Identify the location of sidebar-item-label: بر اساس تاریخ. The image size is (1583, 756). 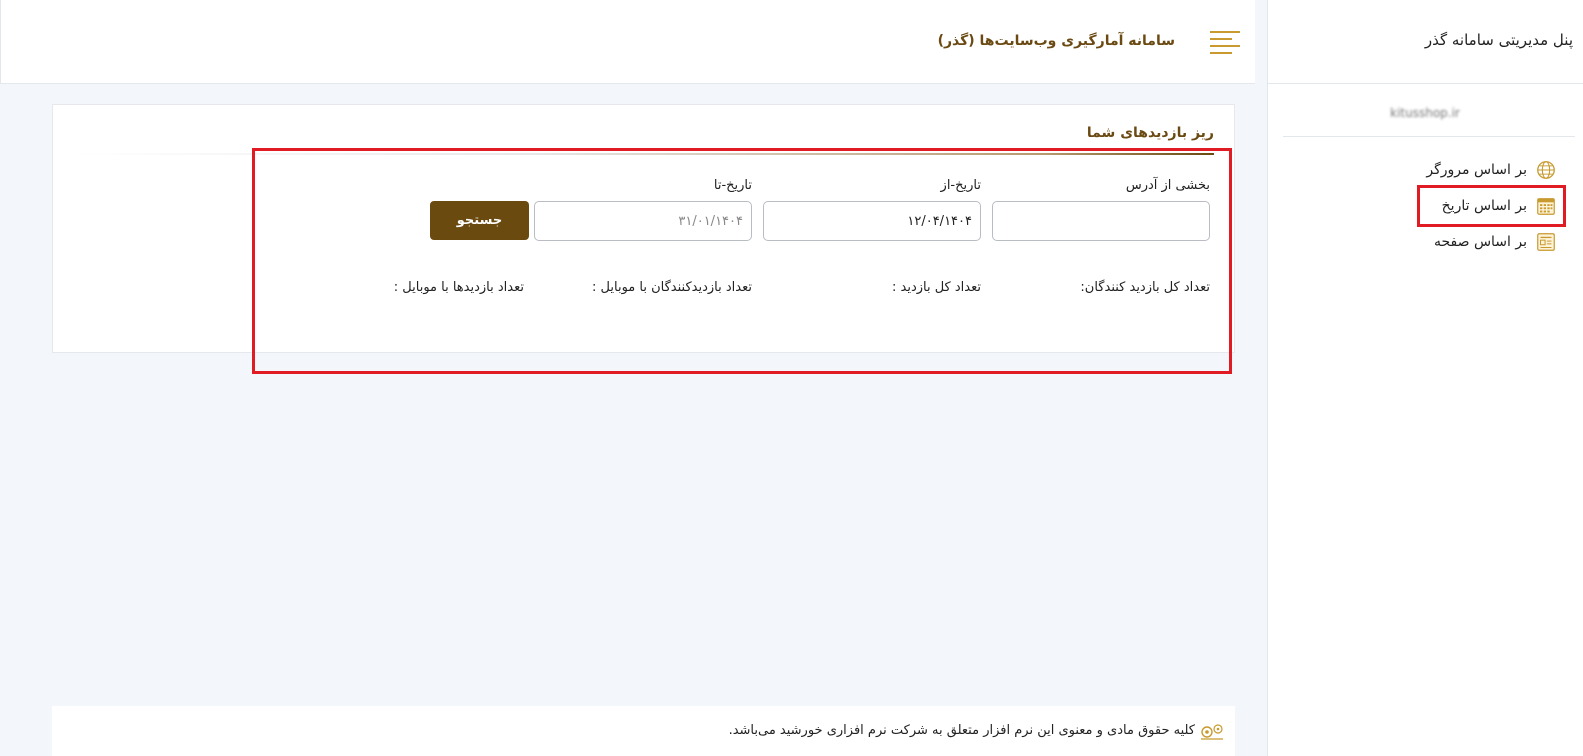
(1484, 206).